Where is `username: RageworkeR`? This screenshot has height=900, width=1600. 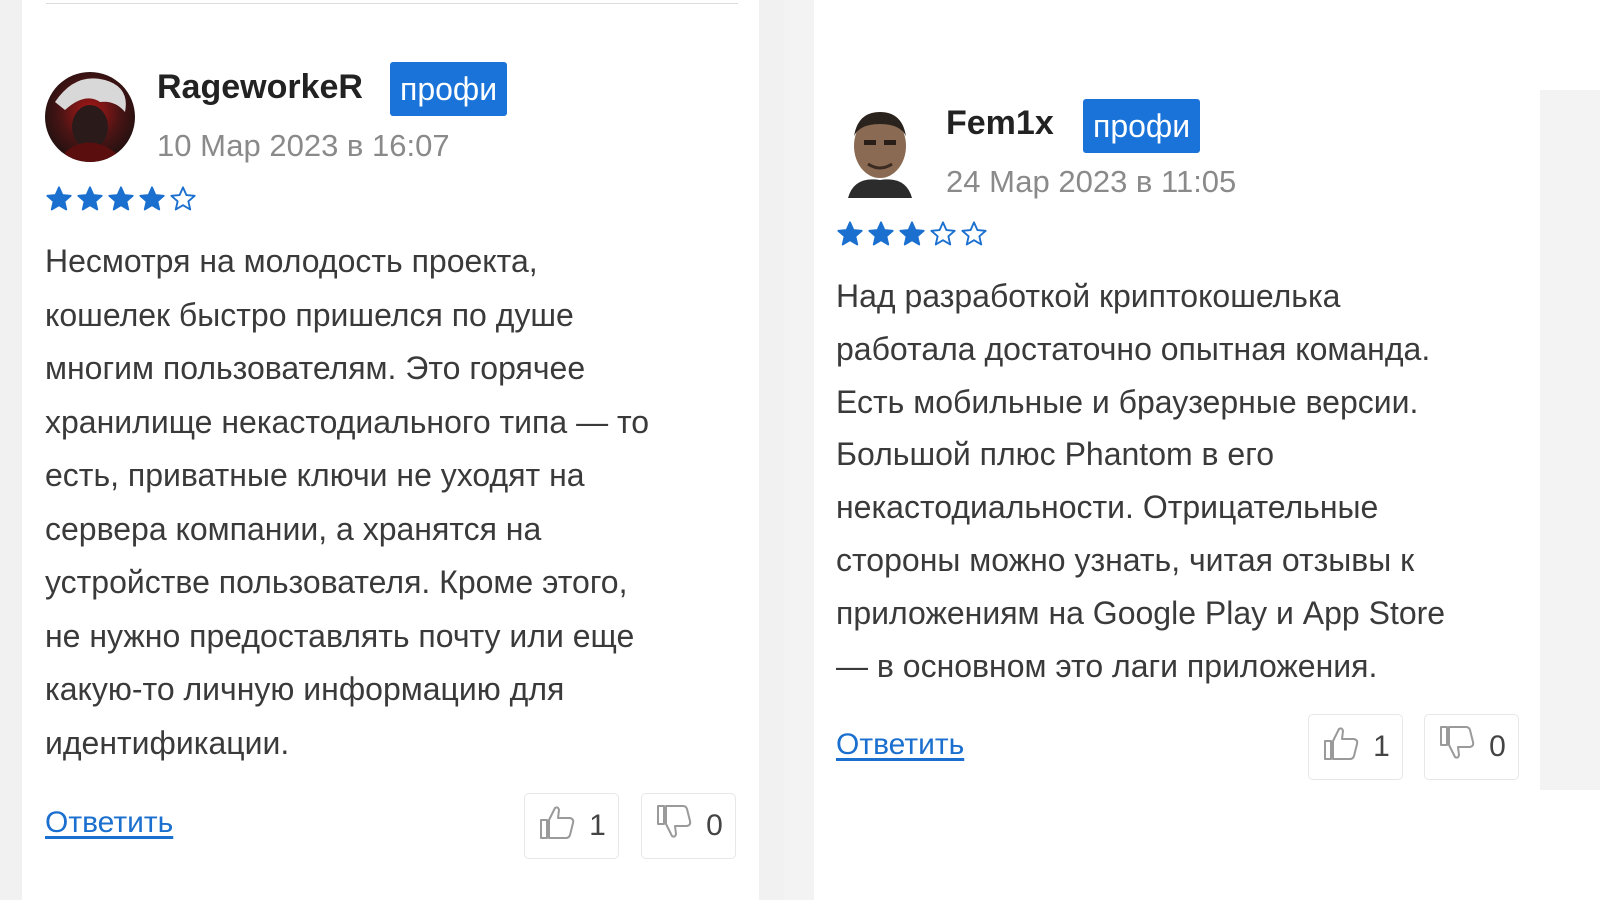 username: RageworkeR is located at coordinates (260, 87).